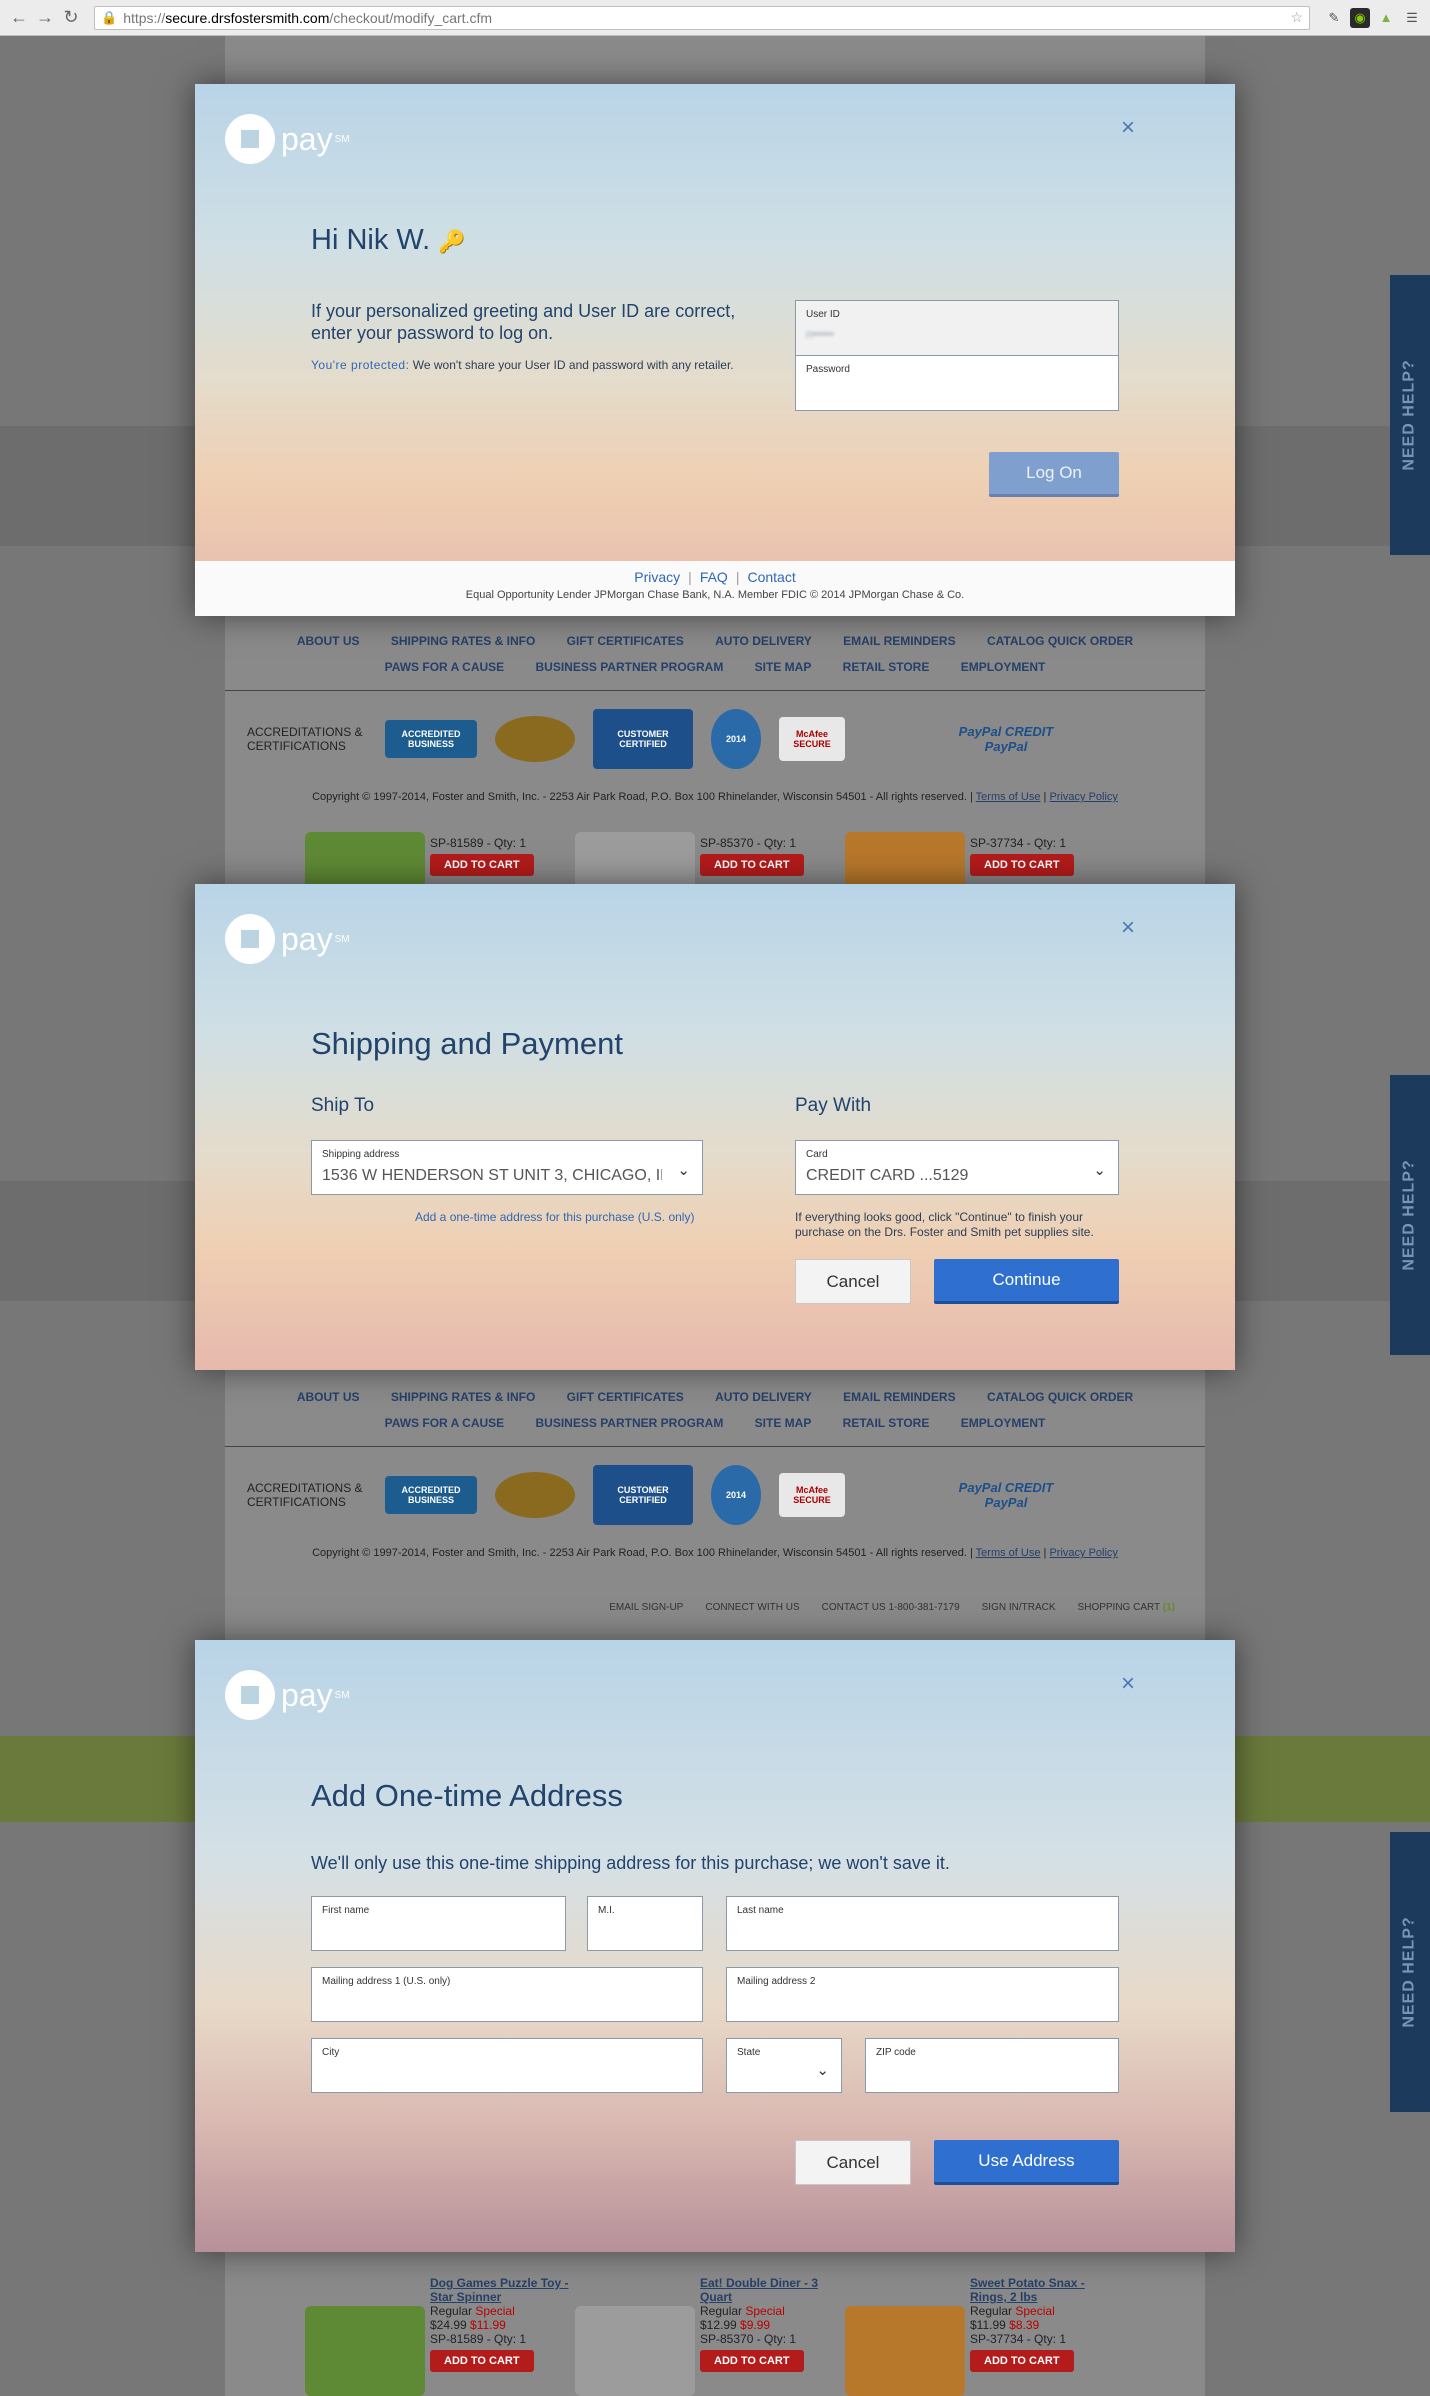  Describe the element at coordinates (250, 139) in the screenshot. I see `chase-logo-icon` at that location.